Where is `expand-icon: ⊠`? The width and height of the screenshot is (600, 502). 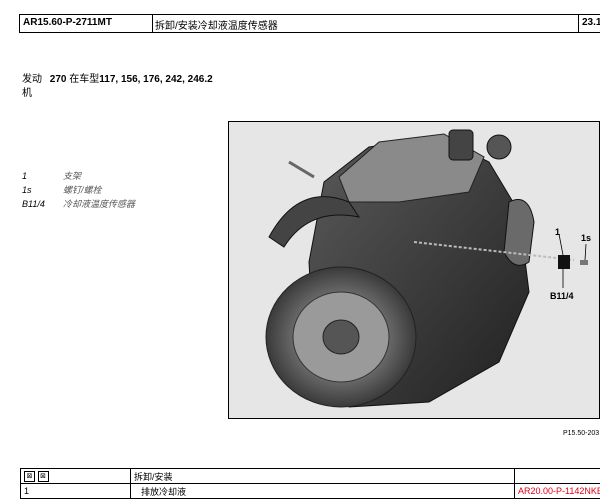
expand-icon: ⊠ is located at coordinates (29, 476).